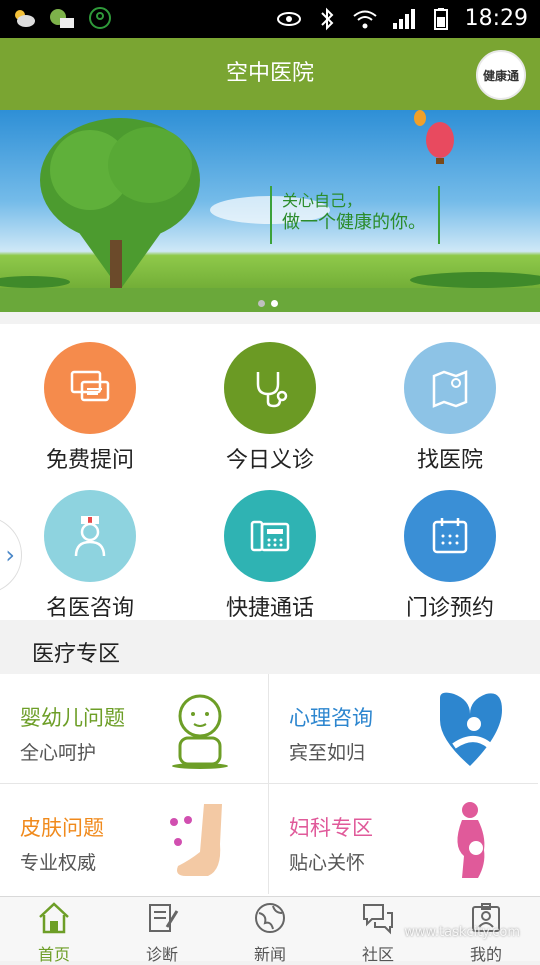  I want to click on grid-item-appointment: 门诊预约, so click(450, 546).